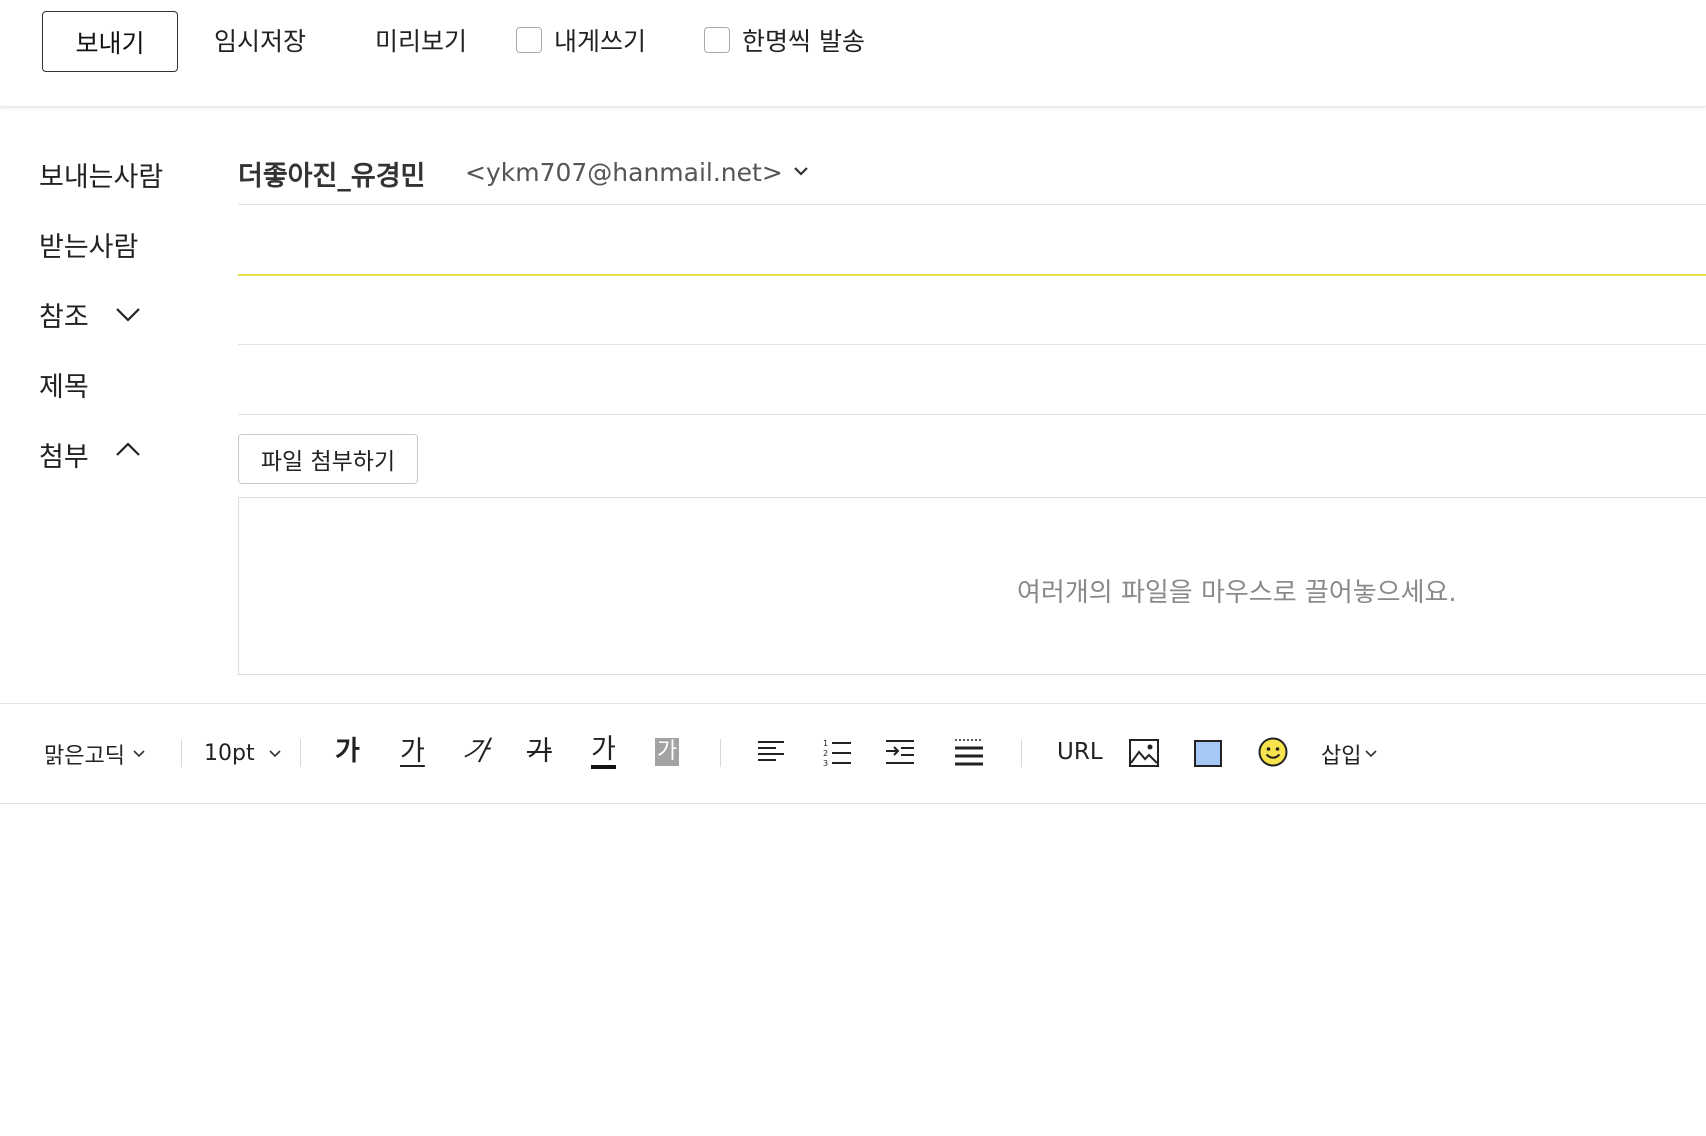  I want to click on italic-button: 가, so click(475, 752).